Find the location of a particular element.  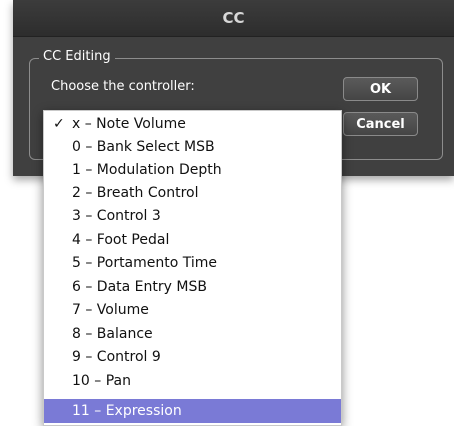

list-item-volume: 7 – Volume is located at coordinates (192, 310).